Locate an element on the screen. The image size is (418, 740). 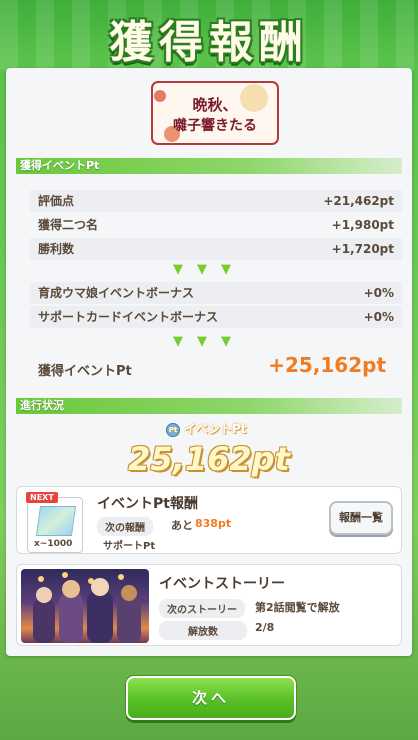
event-pt-total: 25,162pt is located at coordinates (209, 459).